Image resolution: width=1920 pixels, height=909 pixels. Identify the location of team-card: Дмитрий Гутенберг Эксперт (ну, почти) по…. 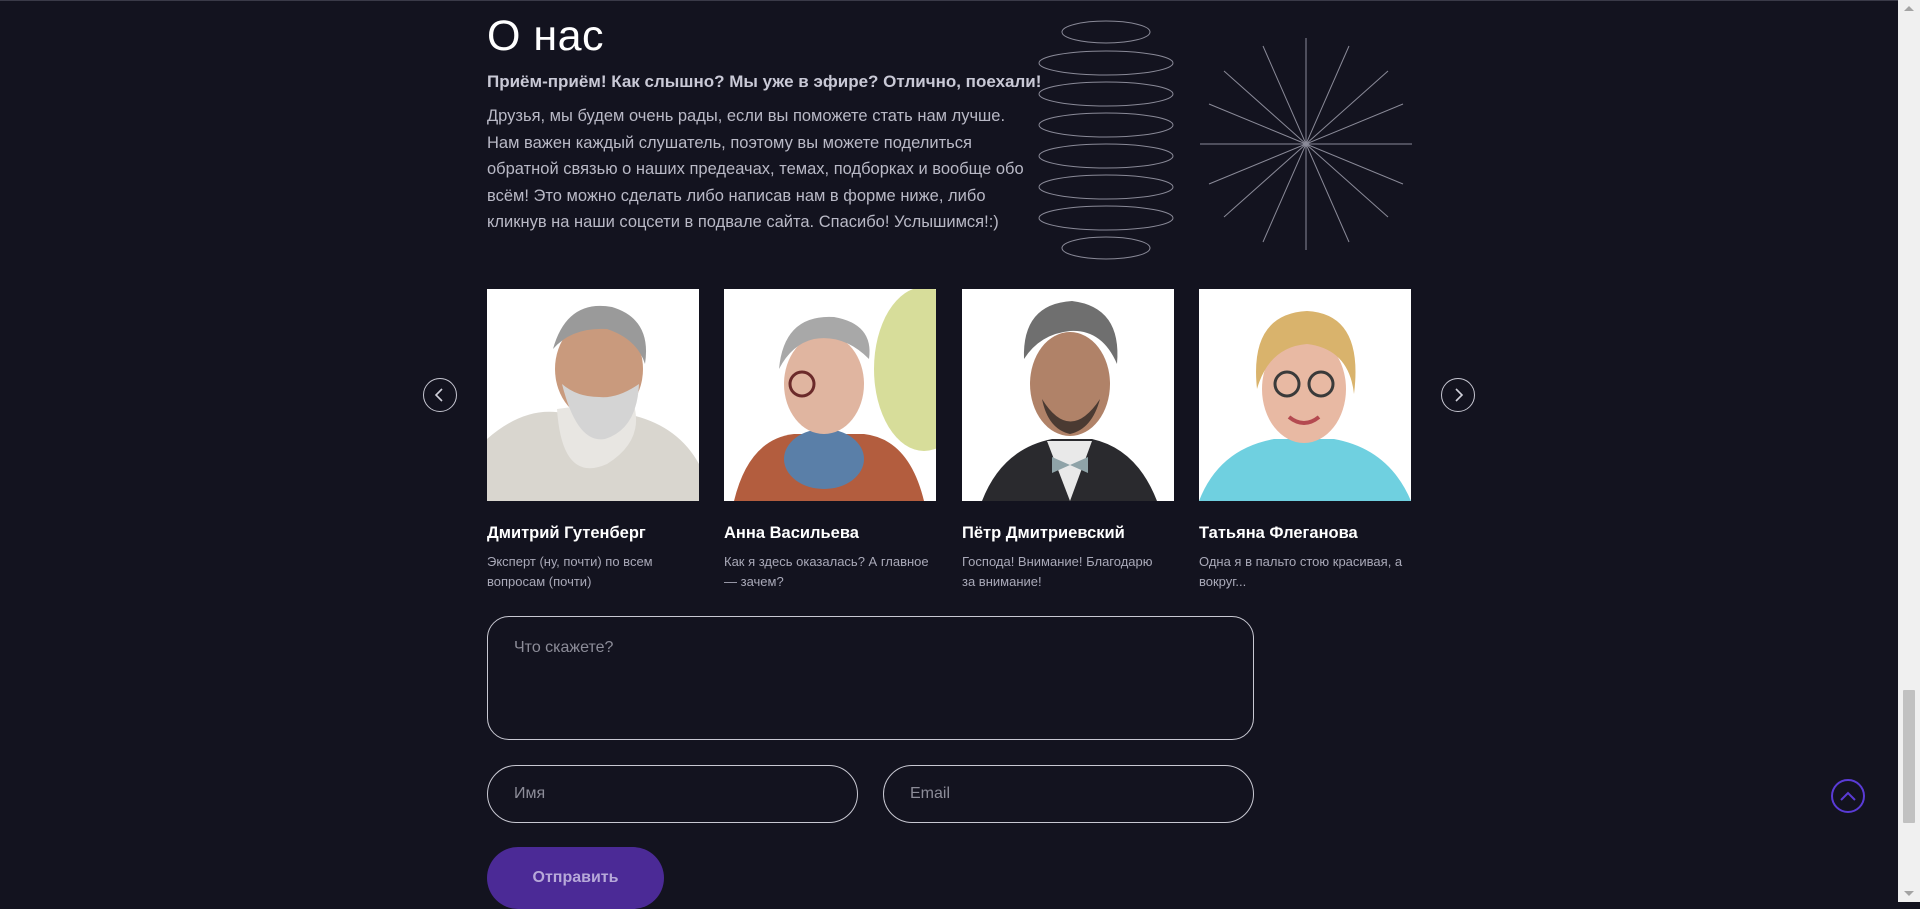
(593, 440).